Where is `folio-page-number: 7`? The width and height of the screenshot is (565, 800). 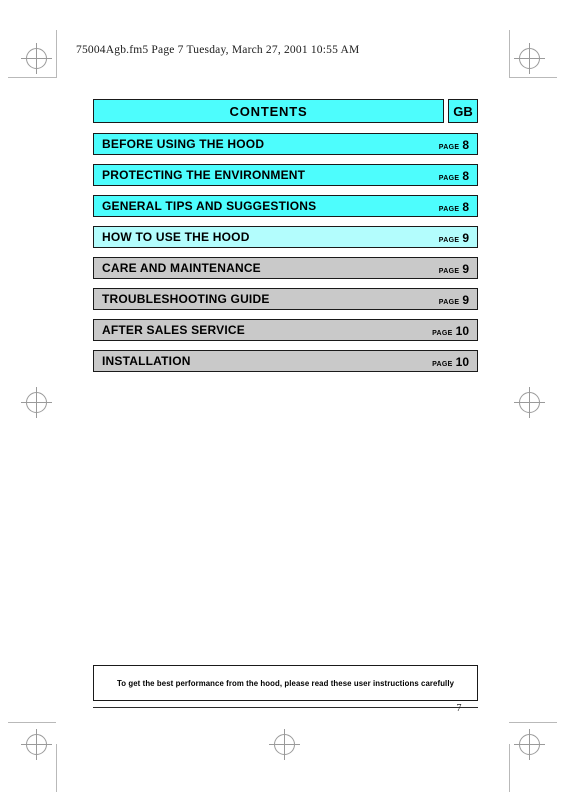 folio-page-number: 7 is located at coordinates (459, 708).